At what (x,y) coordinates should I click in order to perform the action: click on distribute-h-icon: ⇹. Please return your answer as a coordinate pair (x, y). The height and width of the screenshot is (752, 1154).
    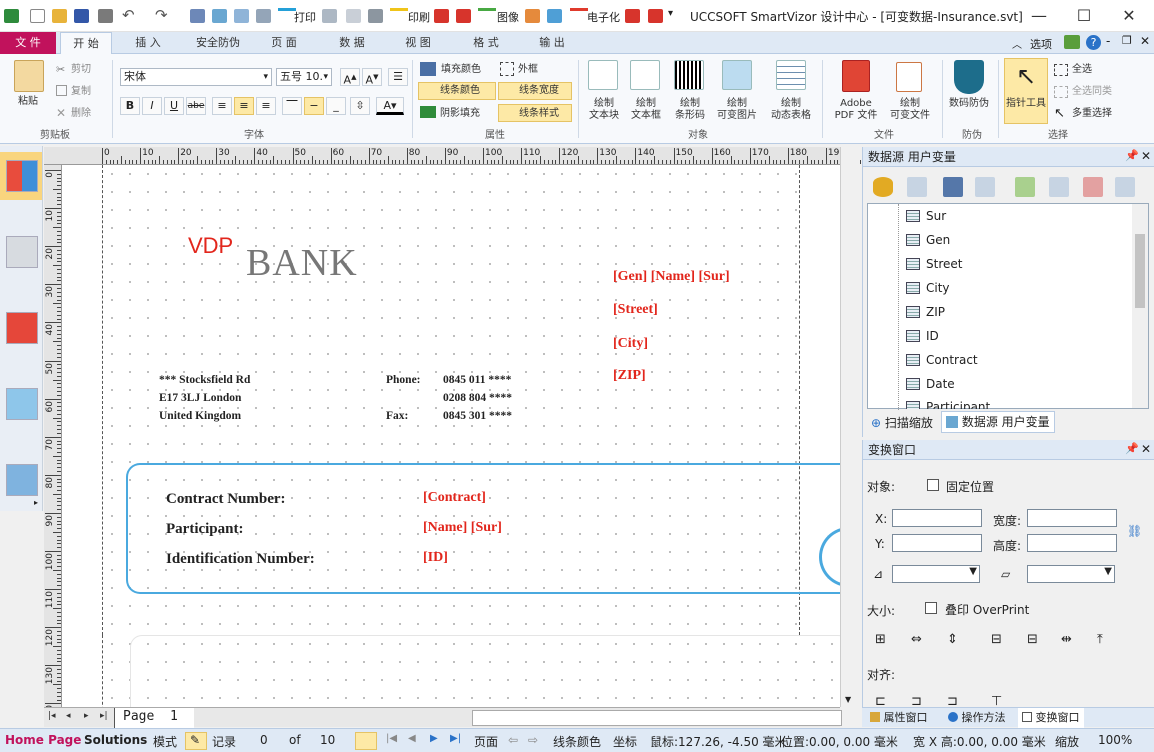
    Looking at the image, I should click on (1069, 639).